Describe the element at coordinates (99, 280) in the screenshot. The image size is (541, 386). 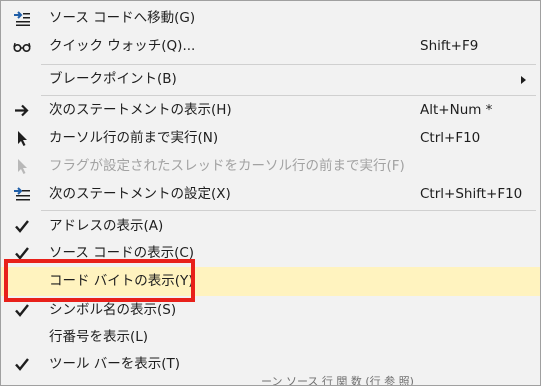
I see `annotation-highlight-box` at that location.